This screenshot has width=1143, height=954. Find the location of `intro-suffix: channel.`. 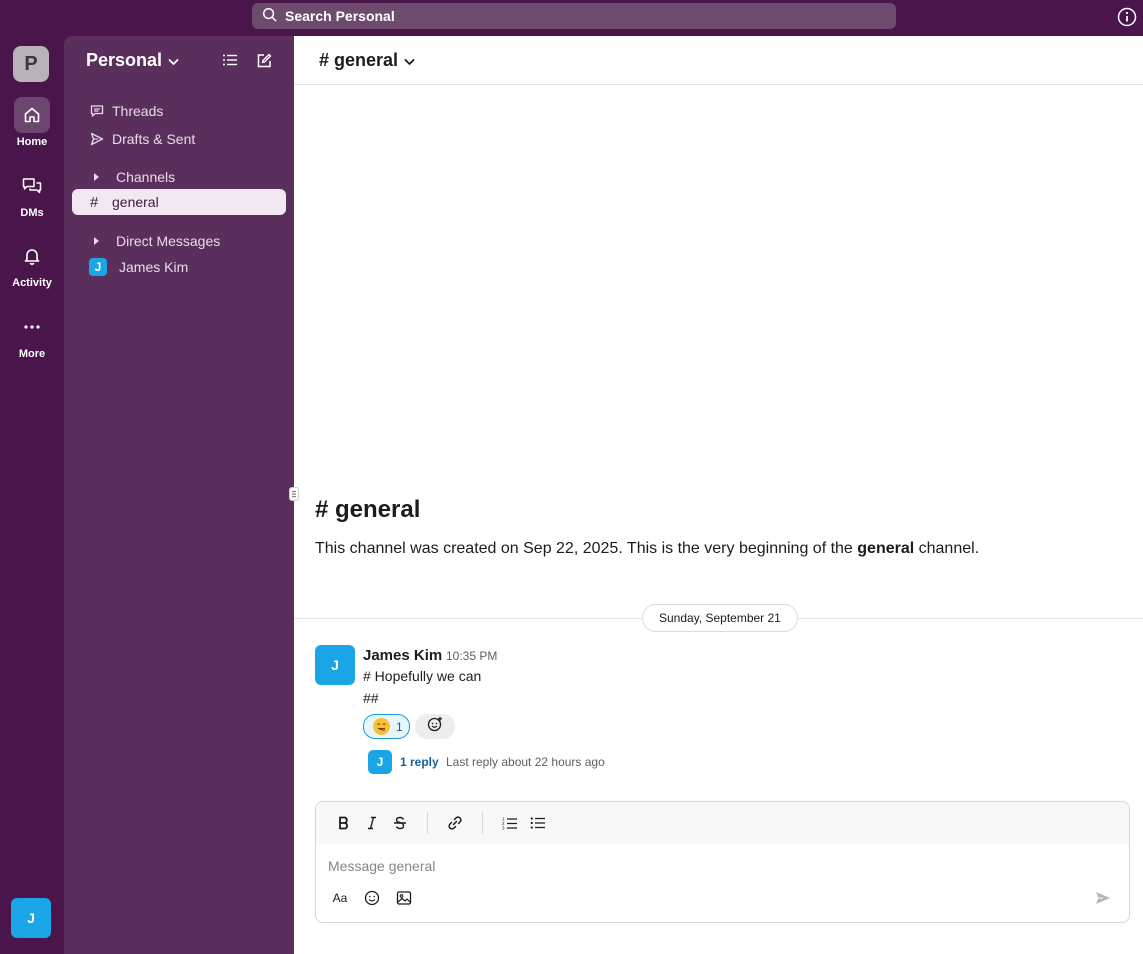

intro-suffix: channel. is located at coordinates (947, 548).